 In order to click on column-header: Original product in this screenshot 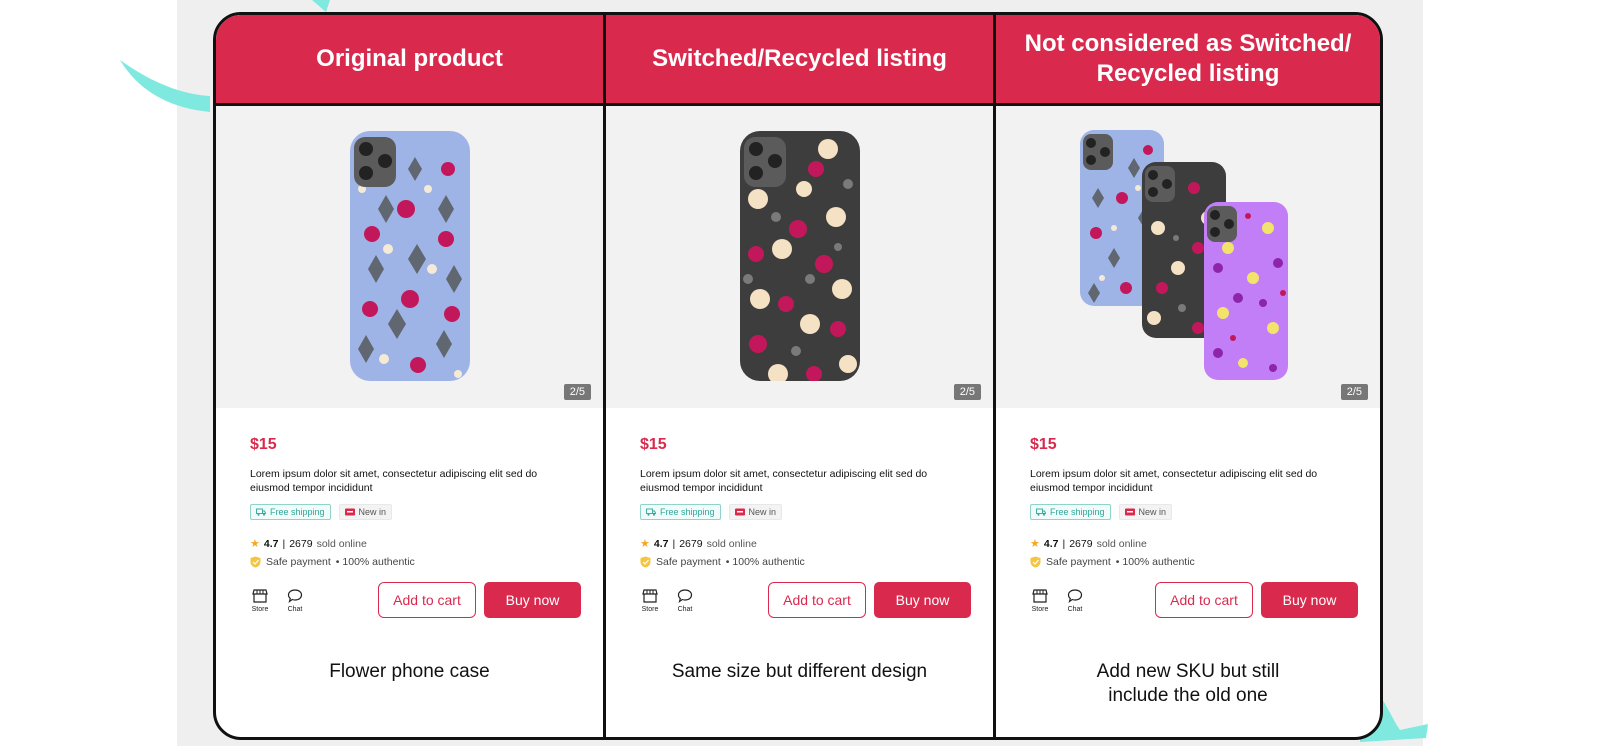, I will do `click(409, 60)`.